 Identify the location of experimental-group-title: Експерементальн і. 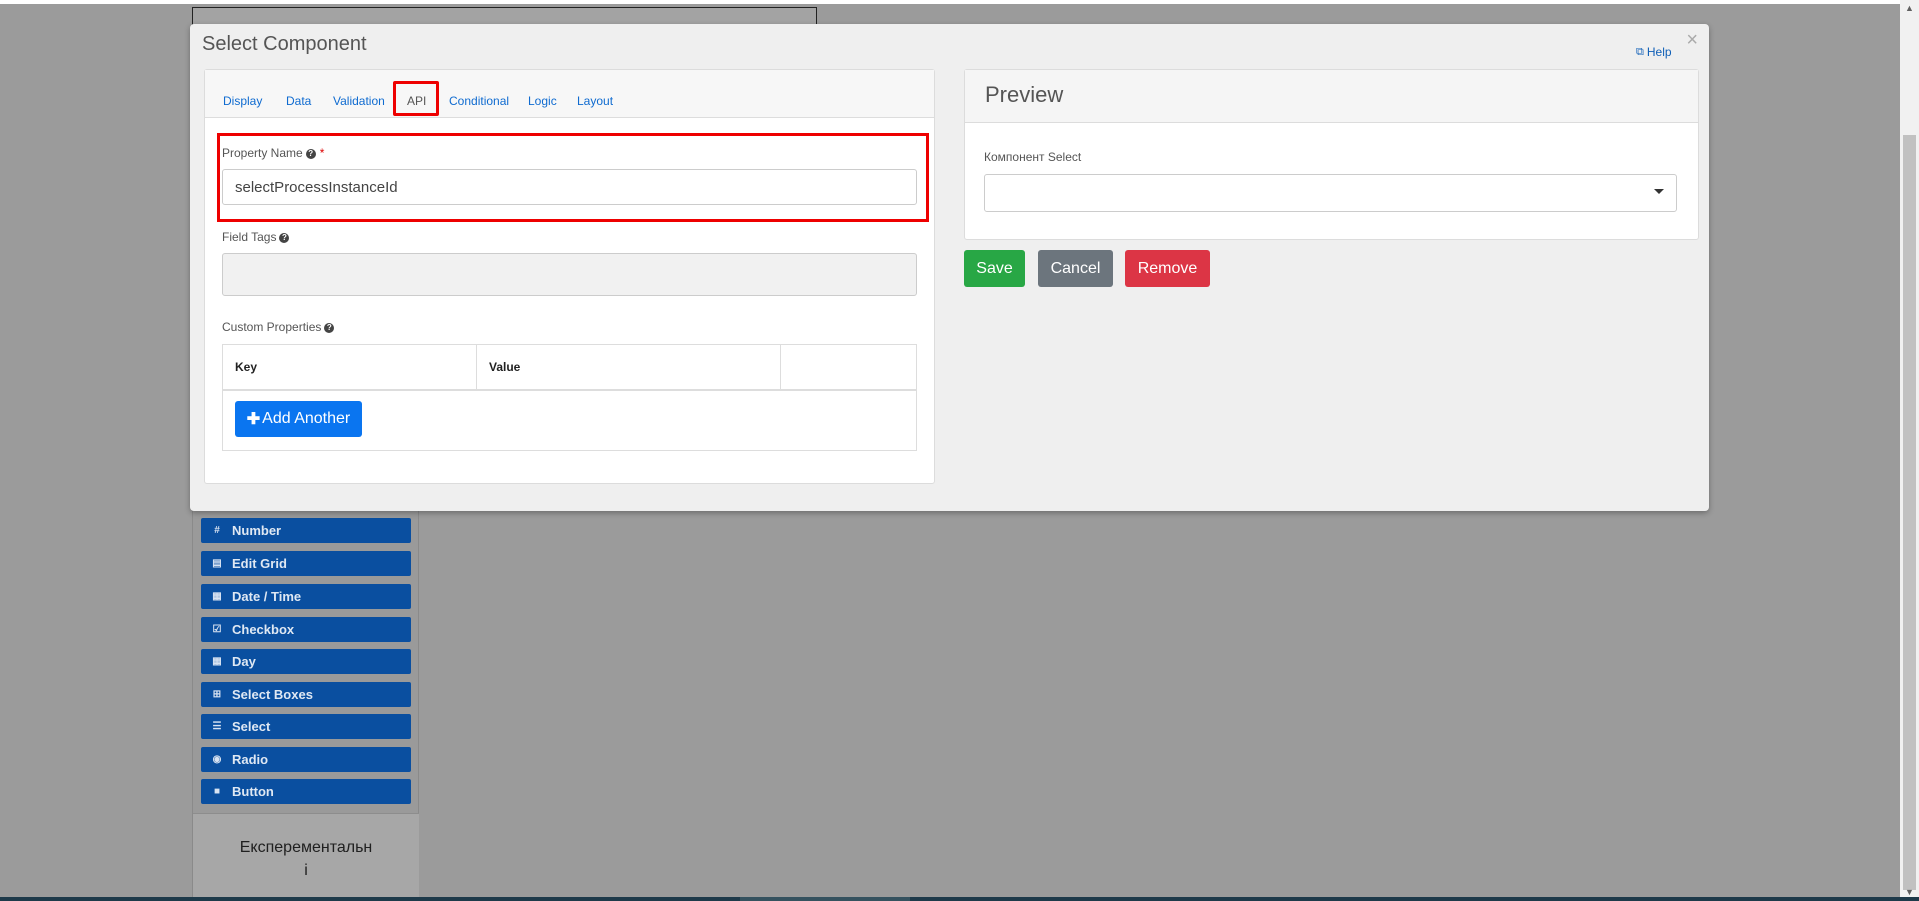
(306, 859).